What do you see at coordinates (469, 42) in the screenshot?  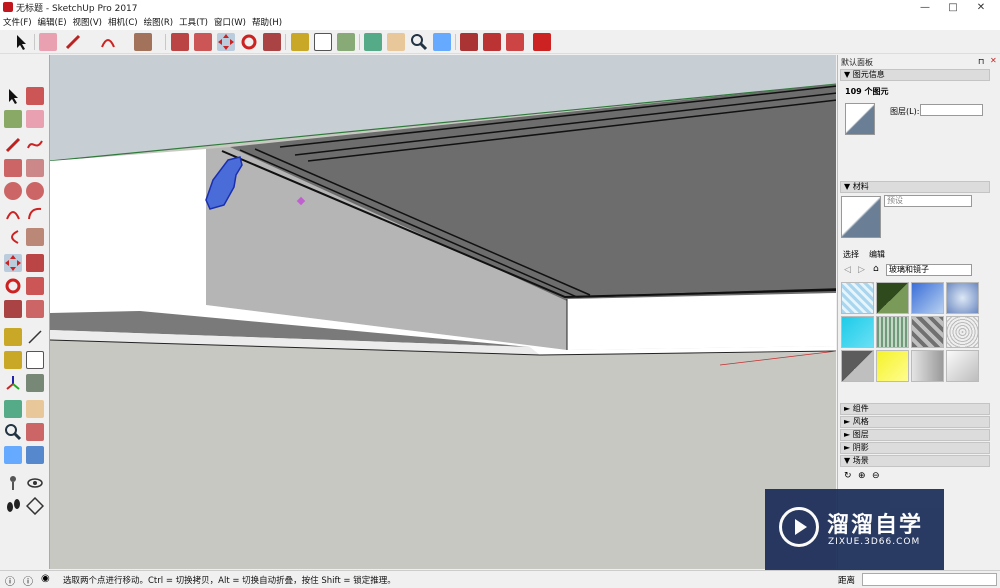 I see `warehouse-icon` at bounding box center [469, 42].